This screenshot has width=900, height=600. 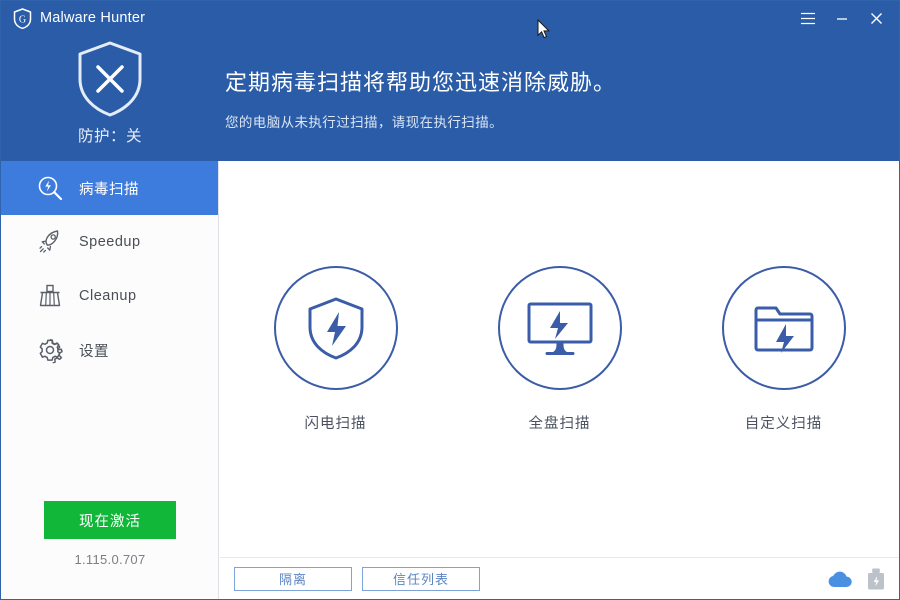 I want to click on scan-option-label: 全盘扫描, so click(x=559, y=423).